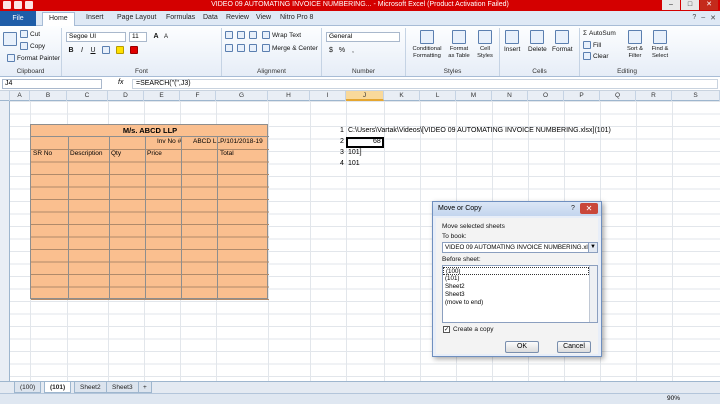  What do you see at coordinates (342, 130) in the screenshot?
I see `cell-i1: 1` at bounding box center [342, 130].